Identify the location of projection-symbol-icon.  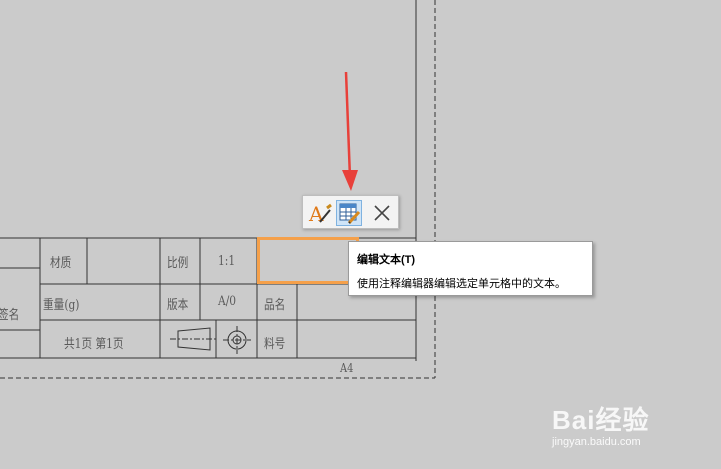
(210, 340).